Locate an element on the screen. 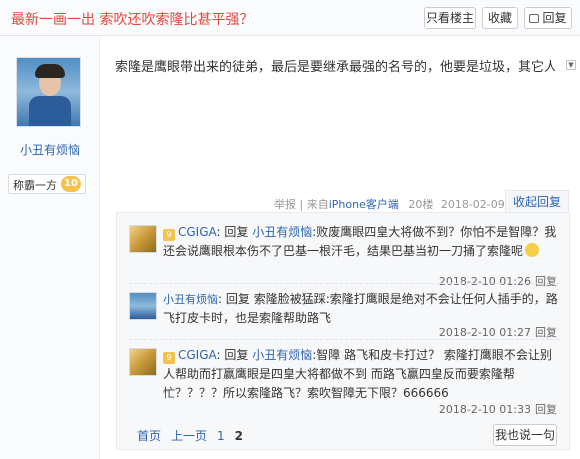  prev-page-link: 上一页 is located at coordinates (189, 436).